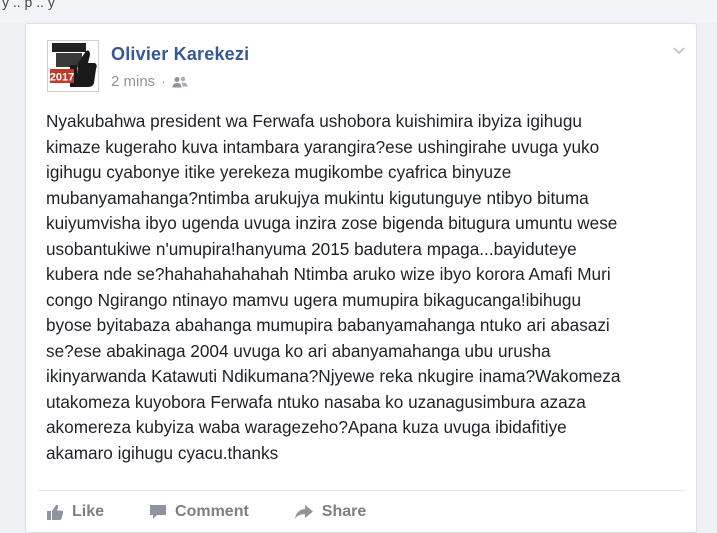  What do you see at coordinates (158, 512) in the screenshot?
I see `comment-icon` at bounding box center [158, 512].